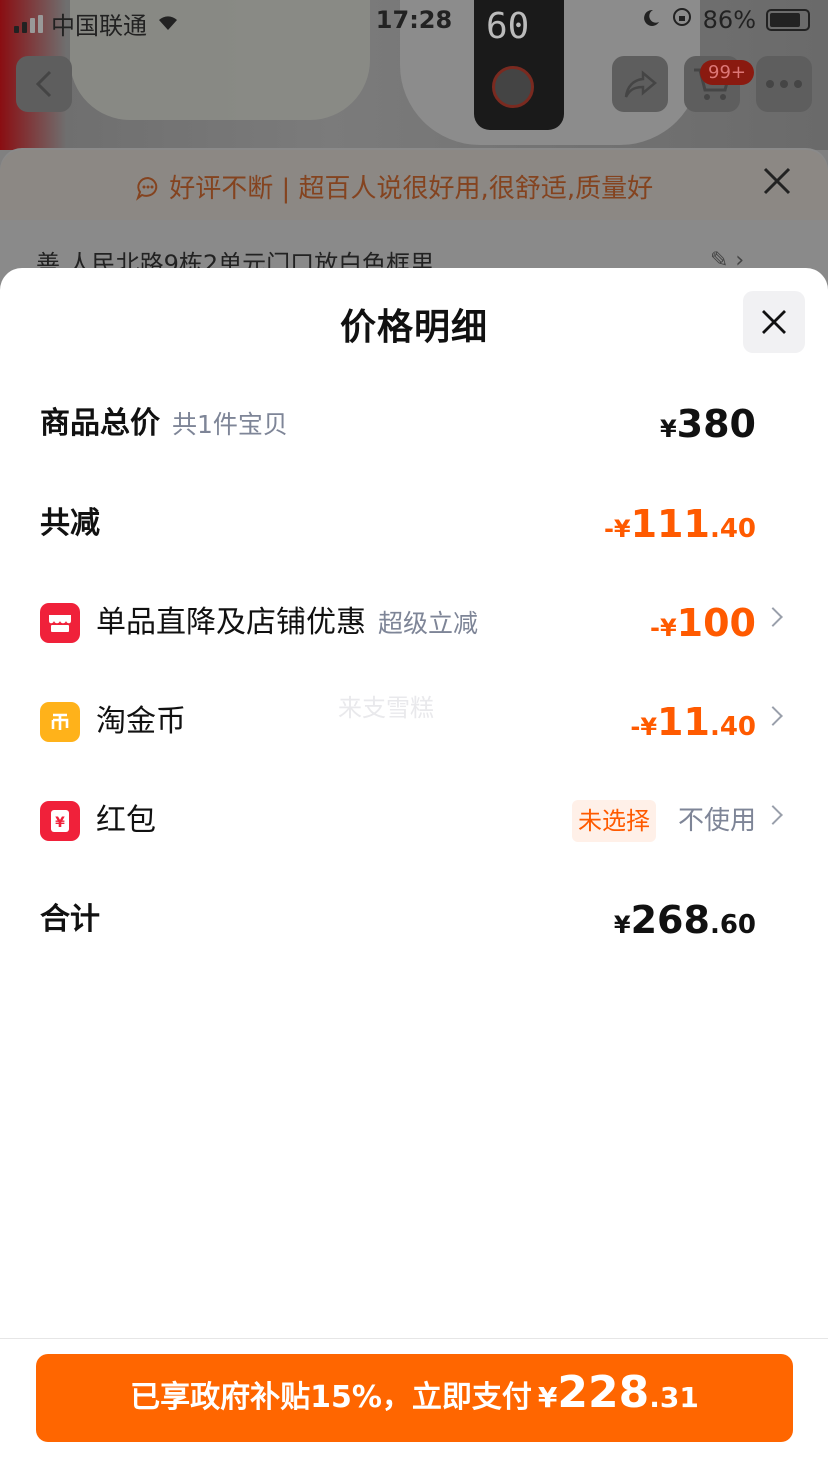 The height and width of the screenshot is (1472, 828). What do you see at coordinates (682, 20) in the screenshot?
I see `rotation-lock-icon` at bounding box center [682, 20].